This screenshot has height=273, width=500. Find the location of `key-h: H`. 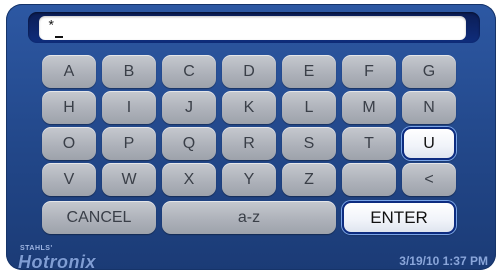

key-h: H is located at coordinates (69, 107).